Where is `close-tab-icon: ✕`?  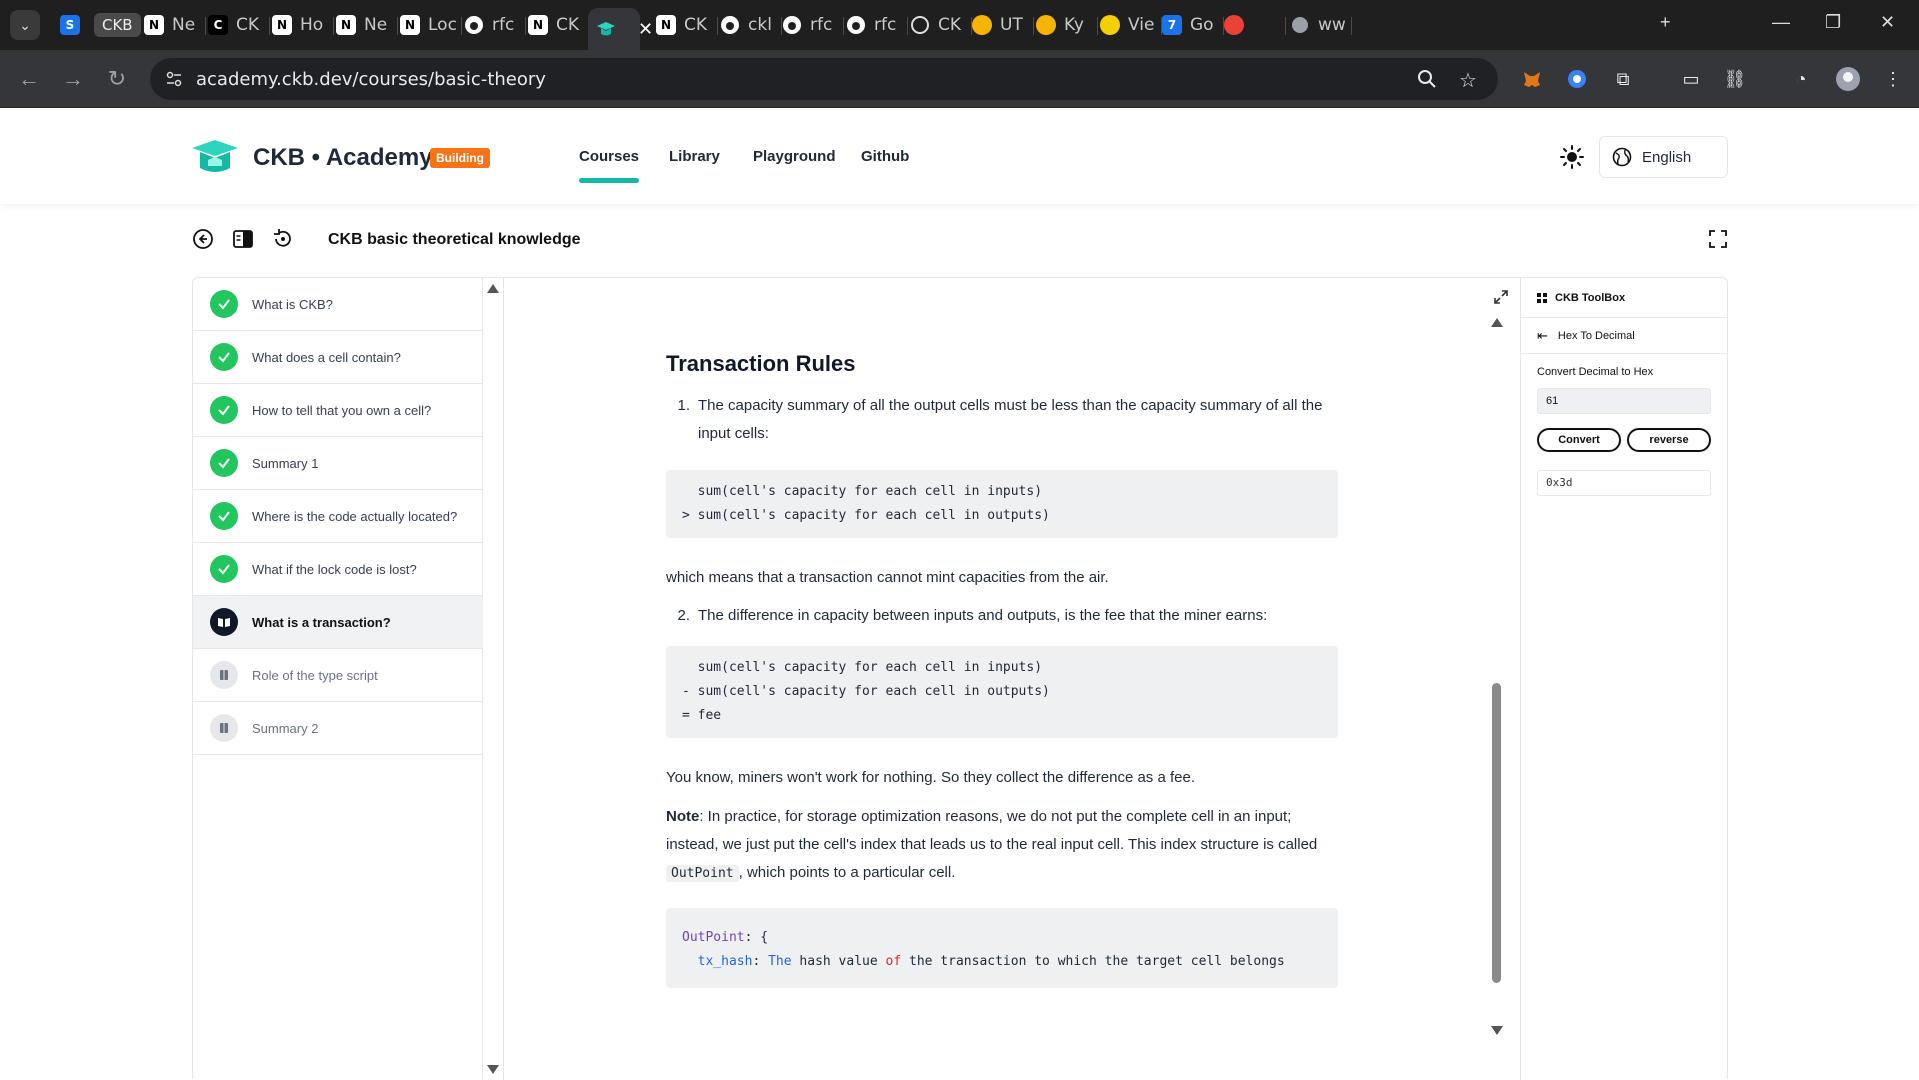 close-tab-icon: ✕ is located at coordinates (645, 29).